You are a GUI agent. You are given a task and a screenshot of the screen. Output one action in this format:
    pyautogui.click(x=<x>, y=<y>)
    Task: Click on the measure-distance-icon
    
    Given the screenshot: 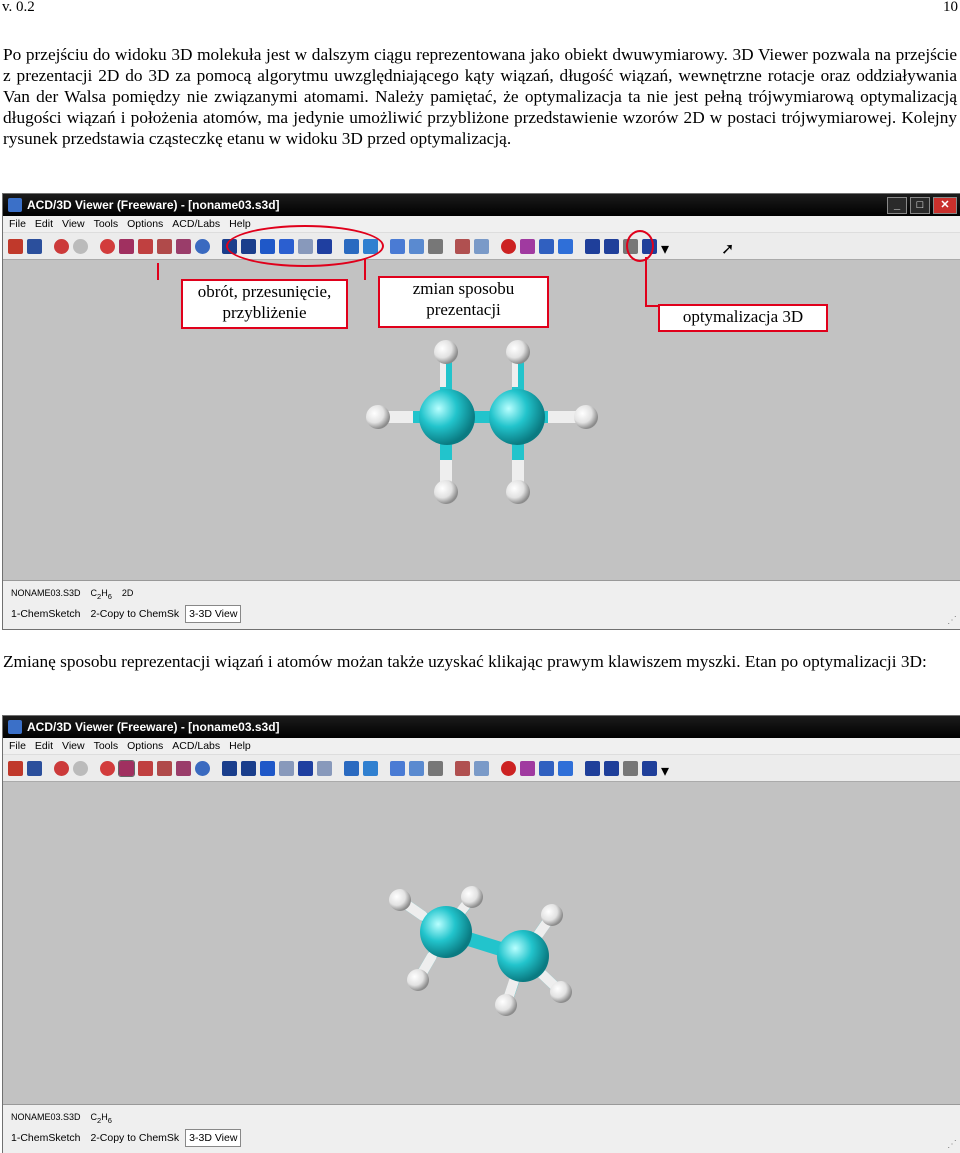 What is the action you would take?
    pyautogui.click(x=351, y=768)
    